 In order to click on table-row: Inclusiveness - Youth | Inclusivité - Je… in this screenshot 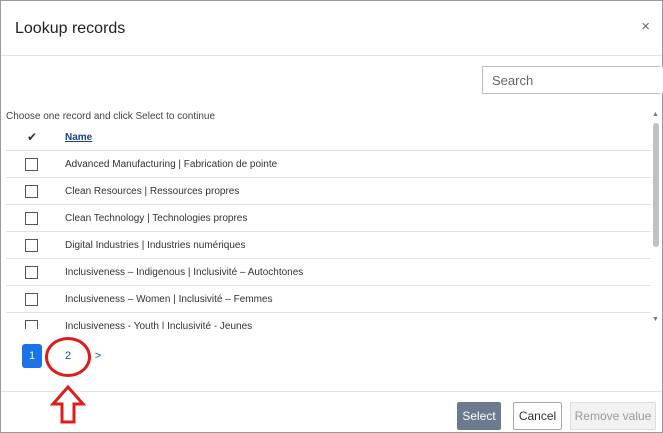, I will do `click(328, 321)`.